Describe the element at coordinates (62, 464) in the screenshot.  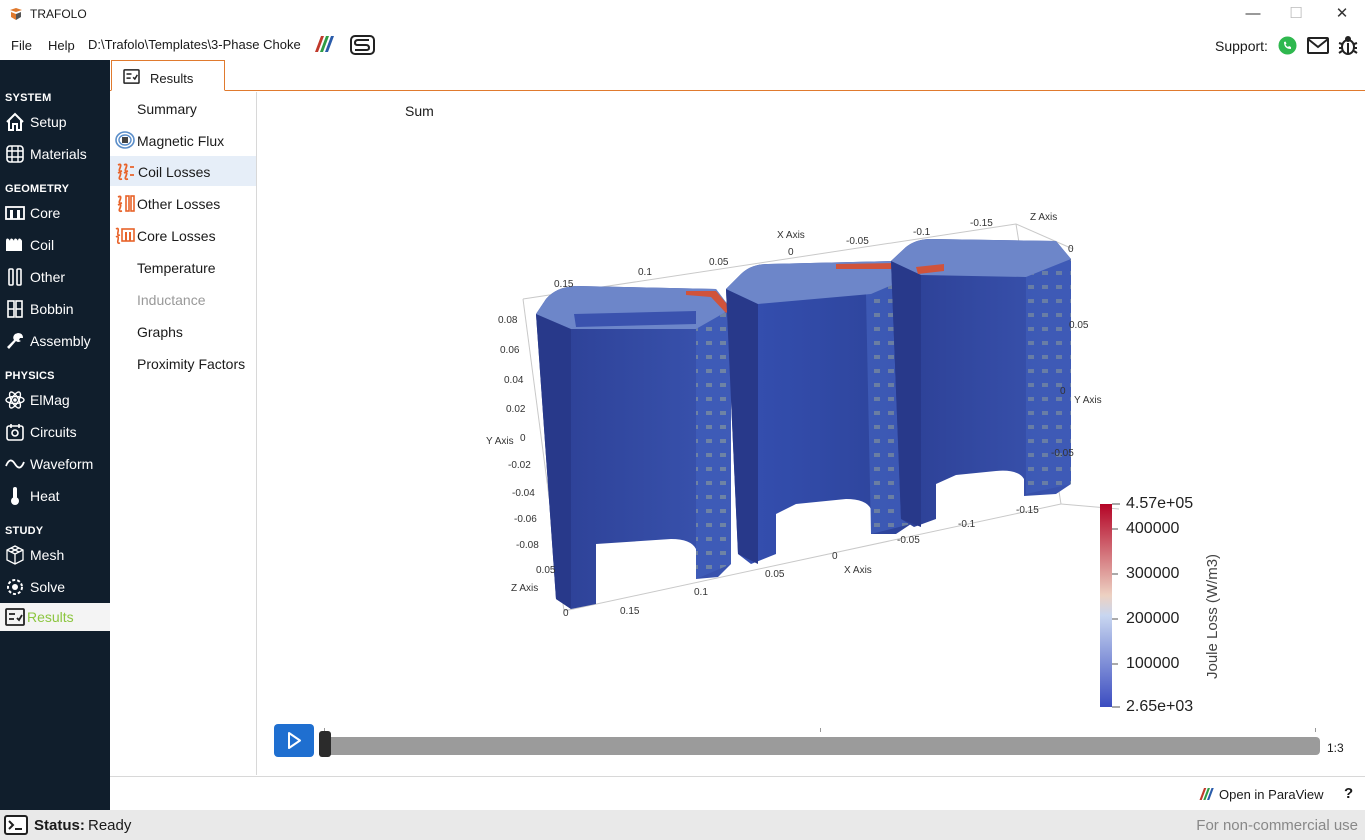
I see `sidebar-item-label: Waveform` at that location.